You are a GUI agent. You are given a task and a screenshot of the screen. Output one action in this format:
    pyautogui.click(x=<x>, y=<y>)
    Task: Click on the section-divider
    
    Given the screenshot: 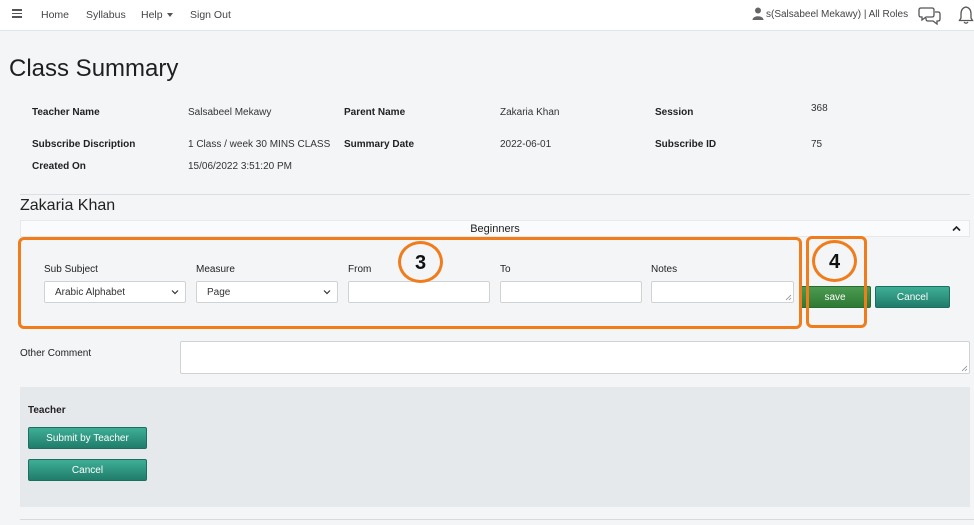 What is the action you would take?
    pyautogui.click(x=495, y=194)
    